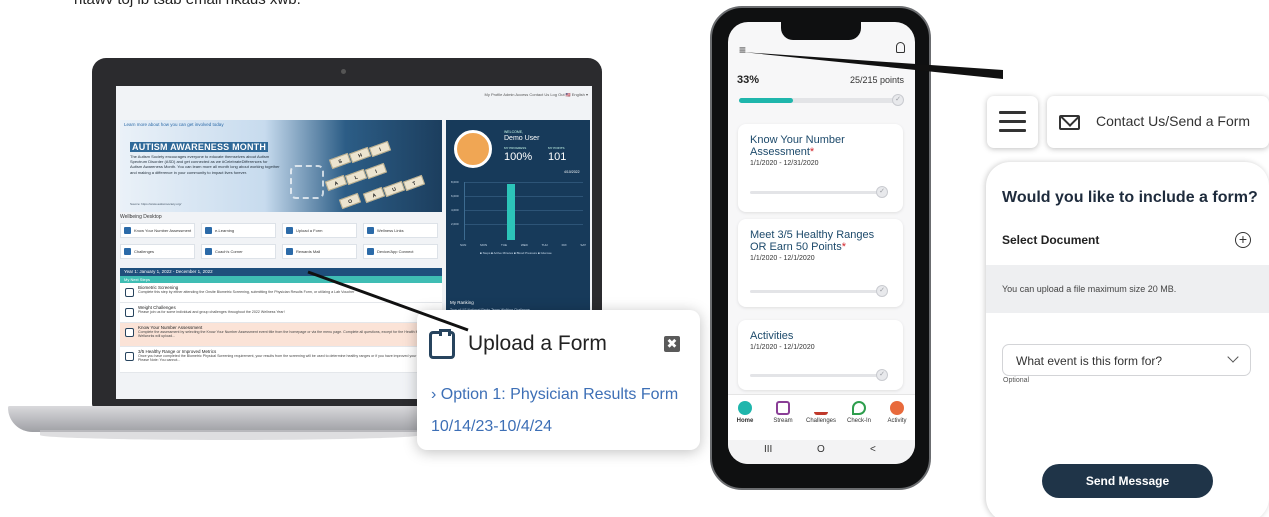 This screenshot has width=1269, height=517. Describe the element at coordinates (455, 224) in the screenshot. I see `y-label: 2,000` at that location.